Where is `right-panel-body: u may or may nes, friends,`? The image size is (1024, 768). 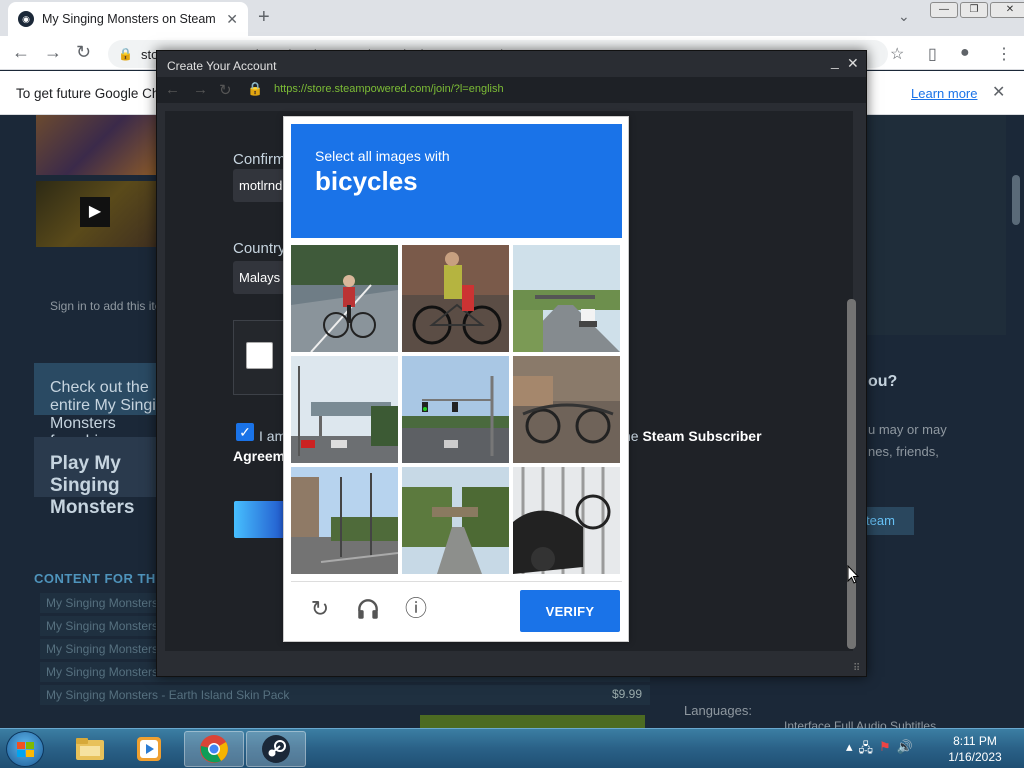 right-panel-body: u may or may nes, friends, is located at coordinates (907, 440).